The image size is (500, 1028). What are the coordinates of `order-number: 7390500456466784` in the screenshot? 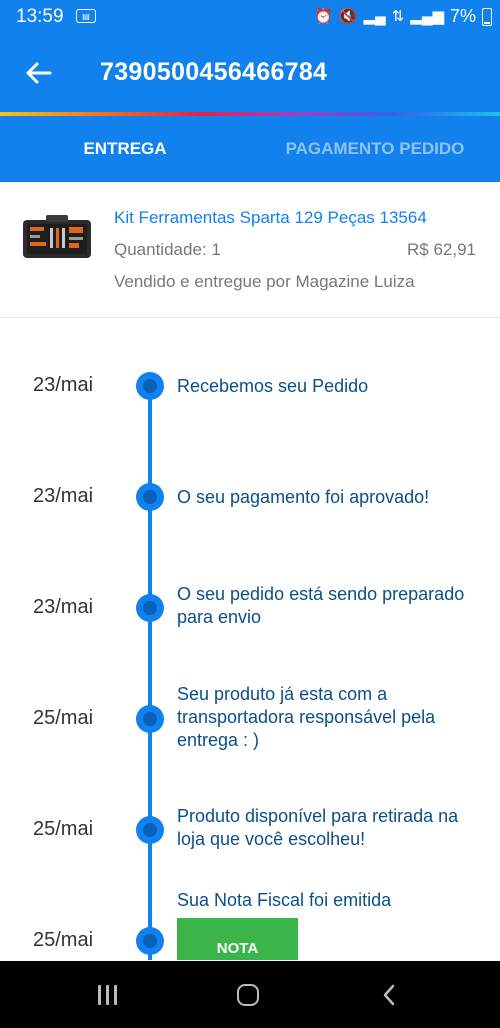 It's located at (214, 72).